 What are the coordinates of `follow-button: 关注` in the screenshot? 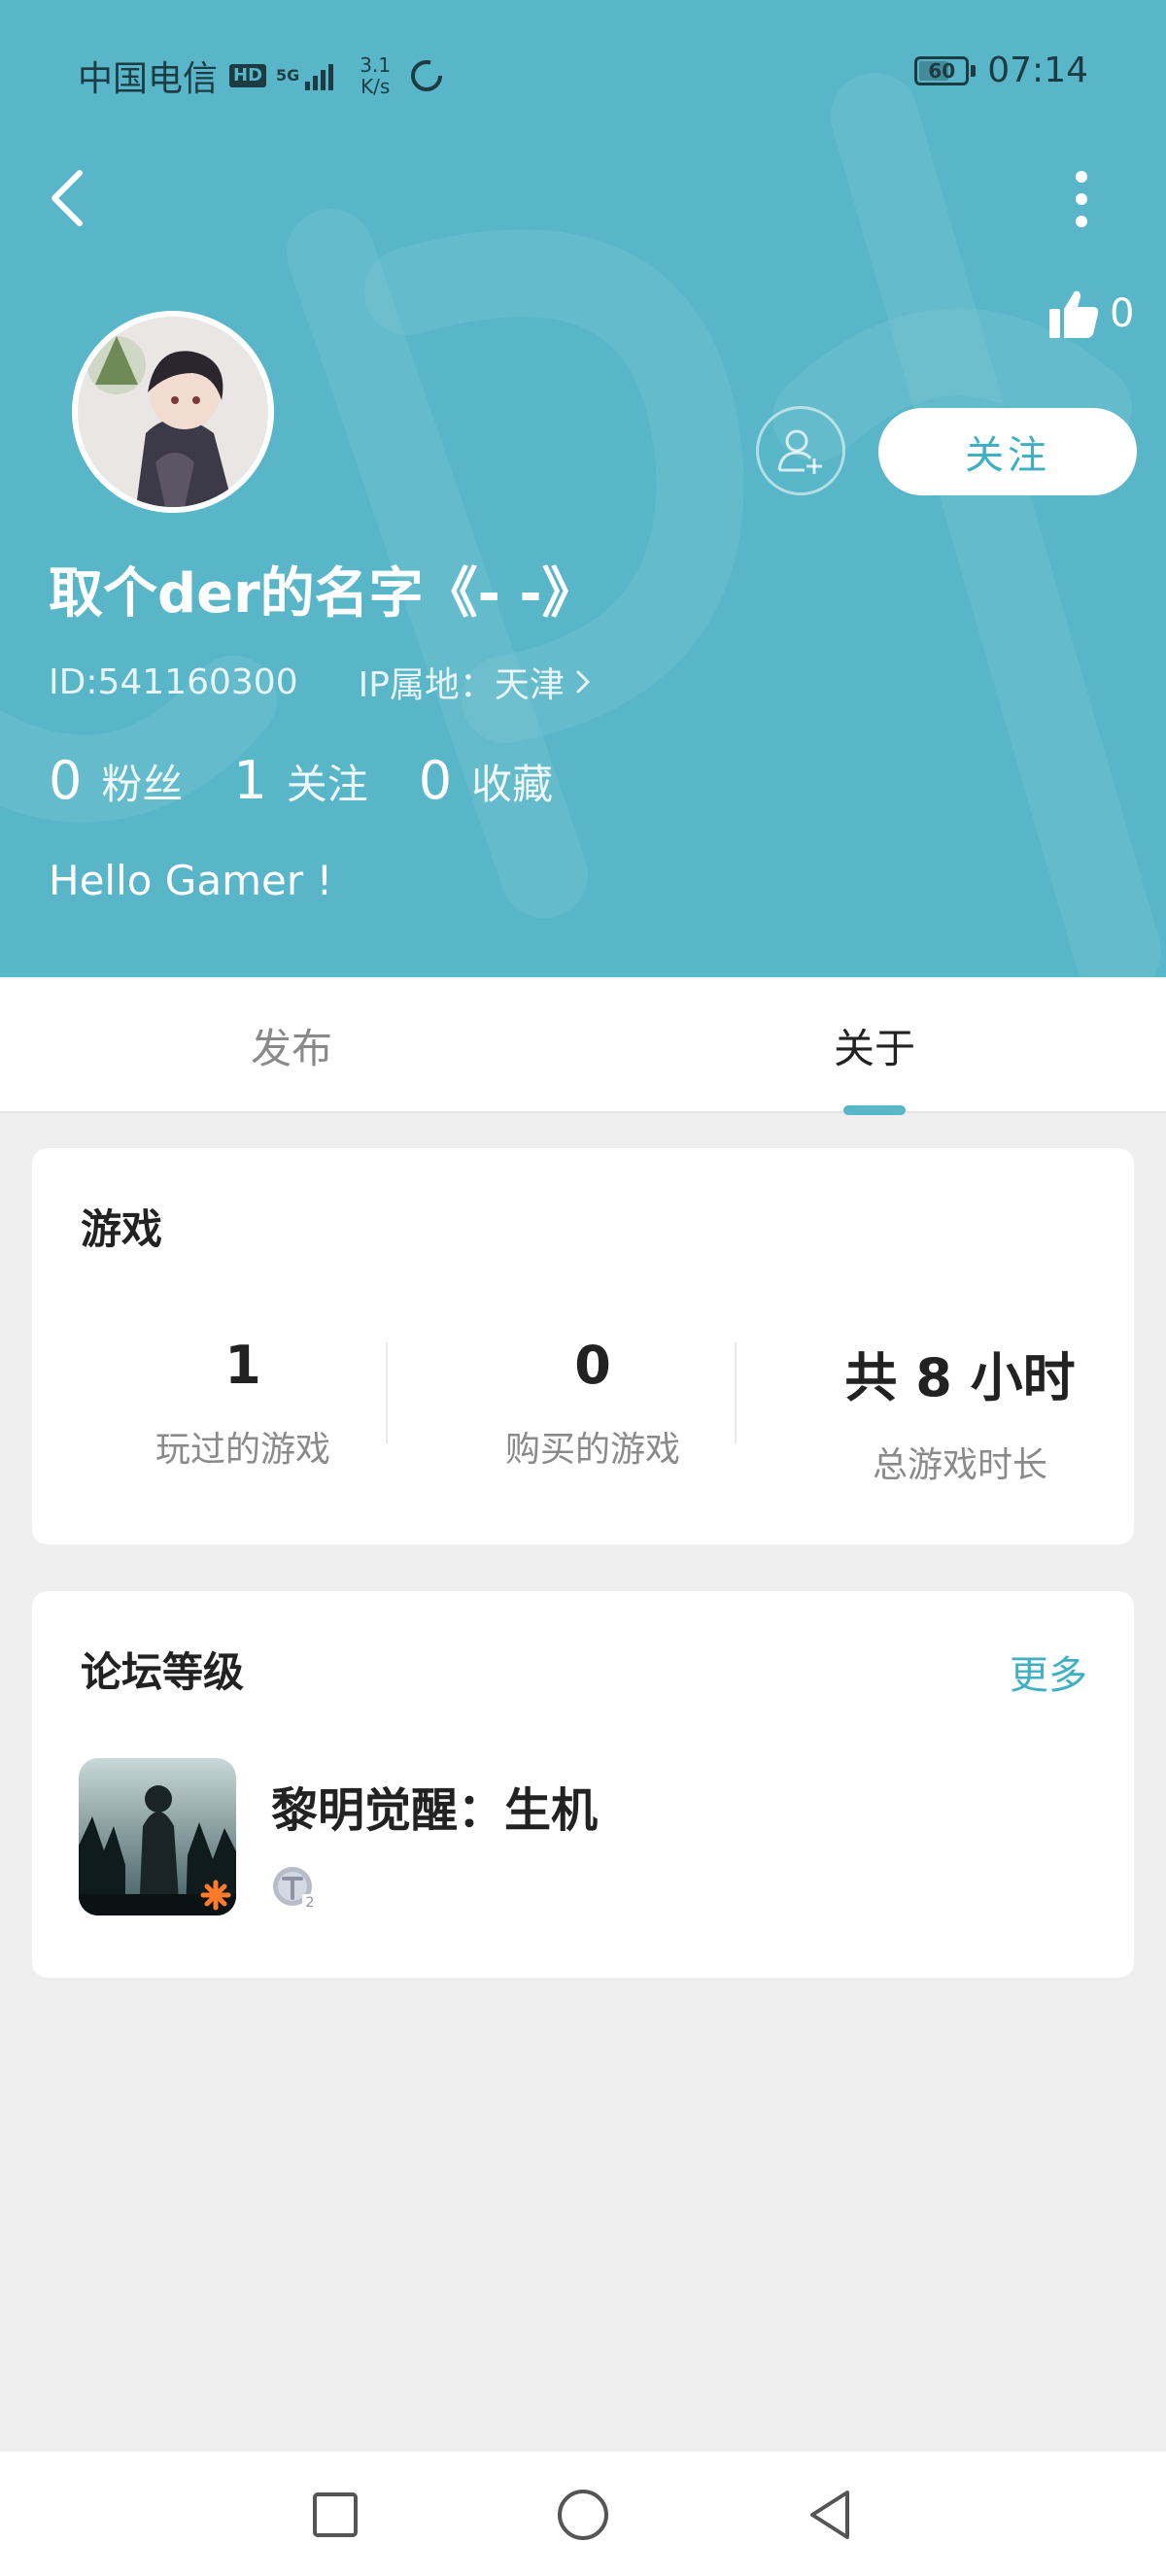 It's located at (1007, 451).